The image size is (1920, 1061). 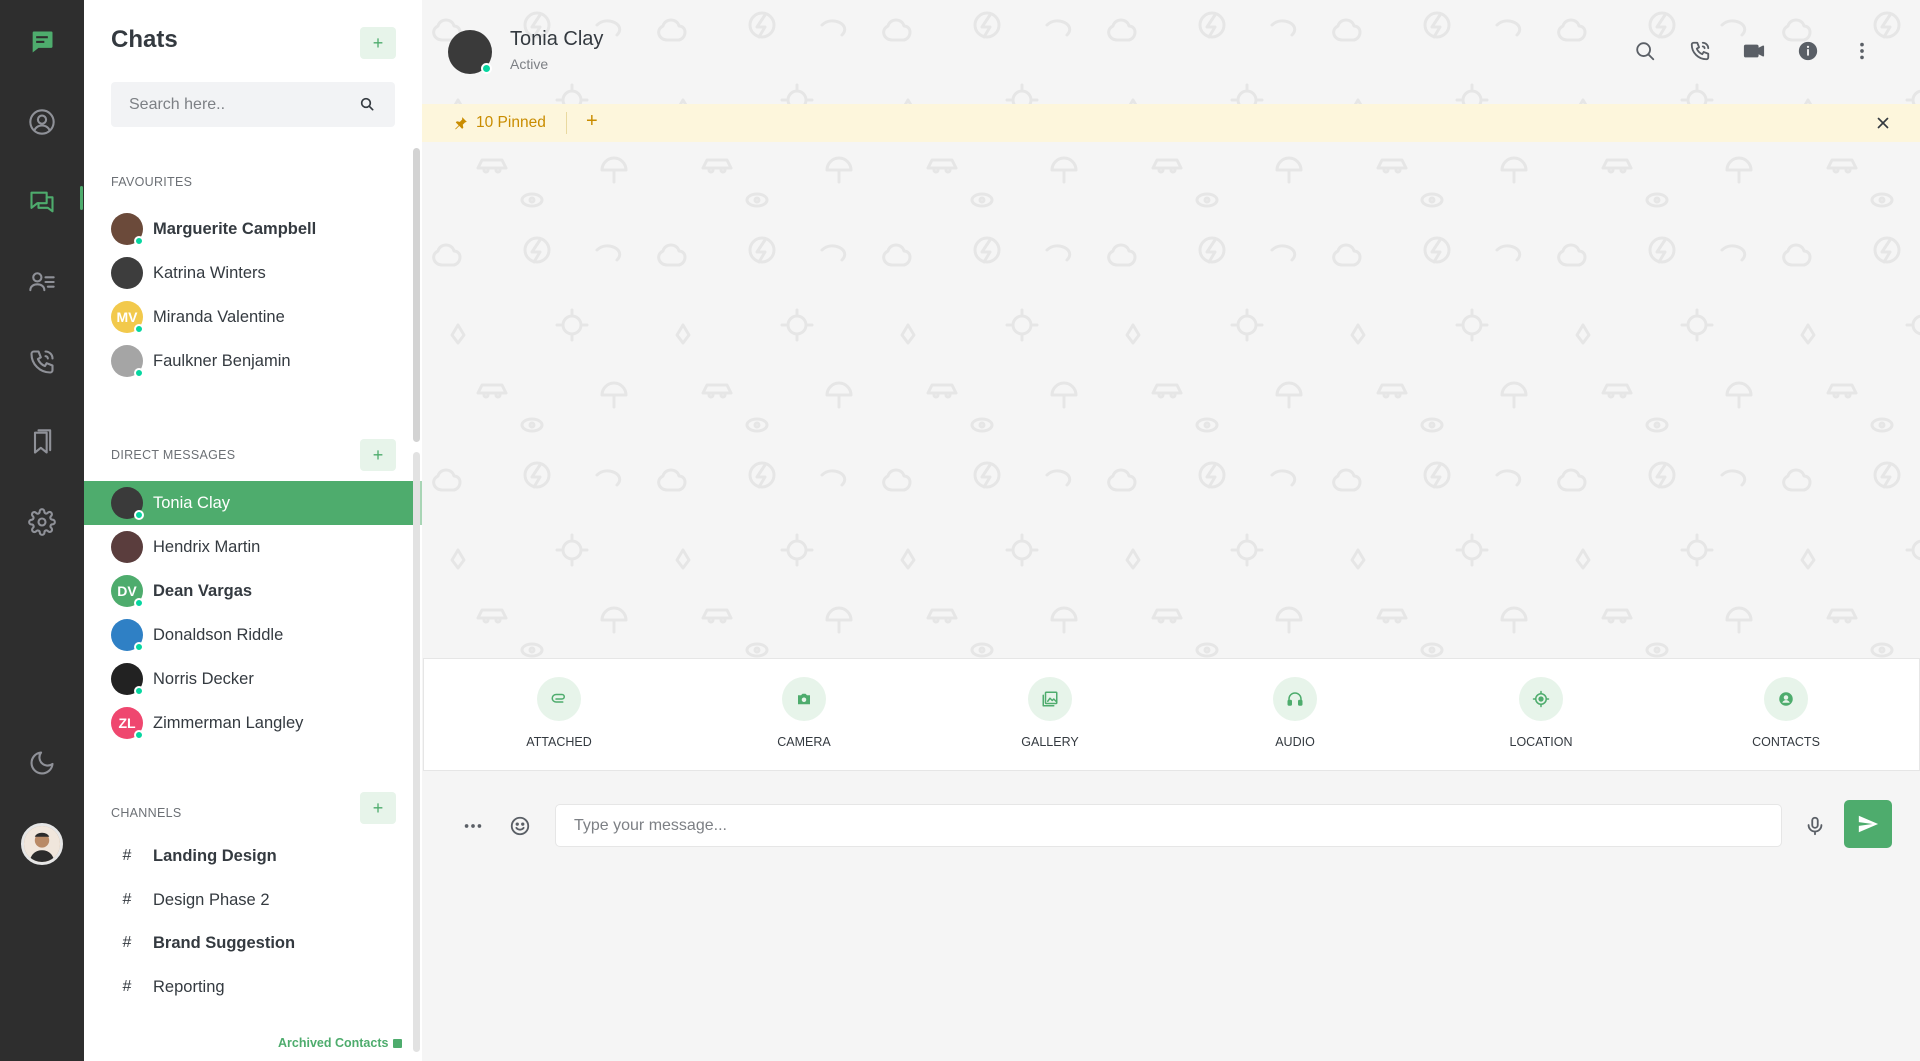 I want to click on logo-chat-icon, so click(x=42, y=42).